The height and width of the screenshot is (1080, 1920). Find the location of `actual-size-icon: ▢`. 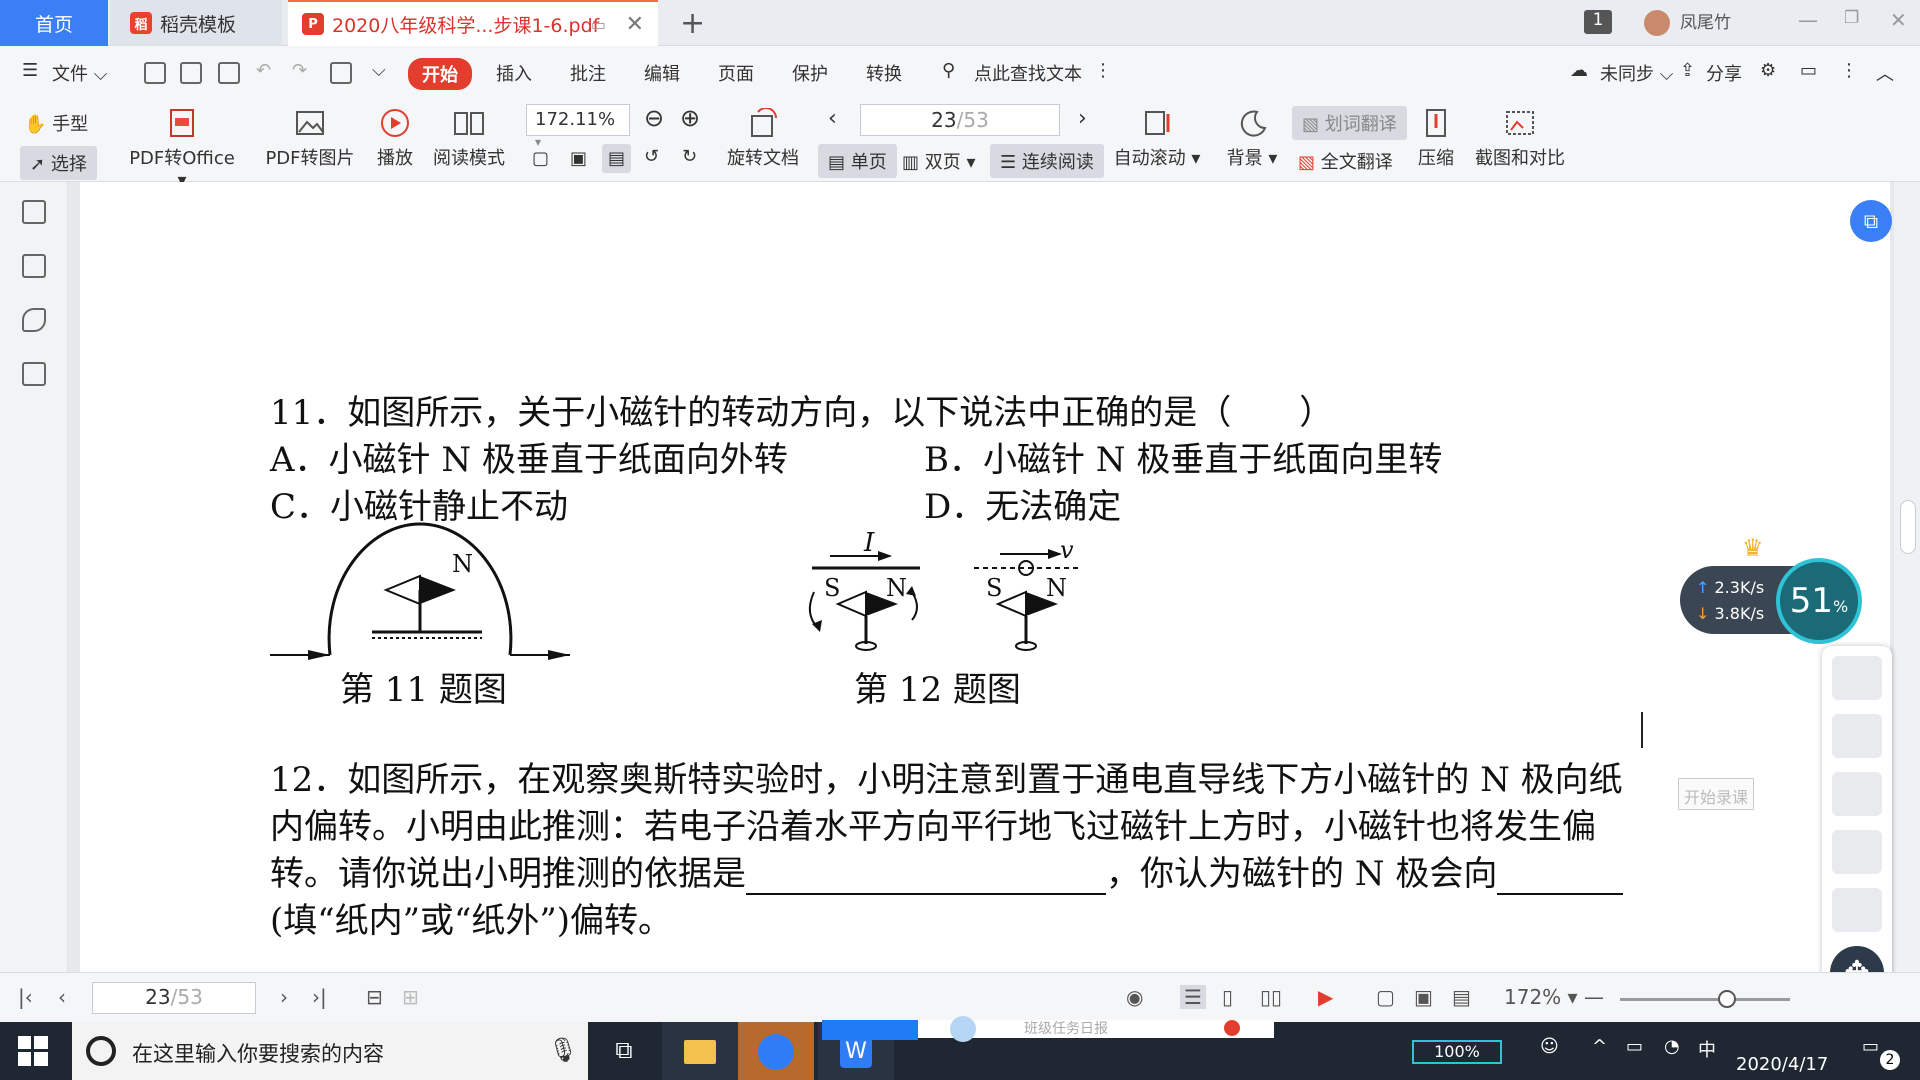

actual-size-icon: ▢ is located at coordinates (540, 158).